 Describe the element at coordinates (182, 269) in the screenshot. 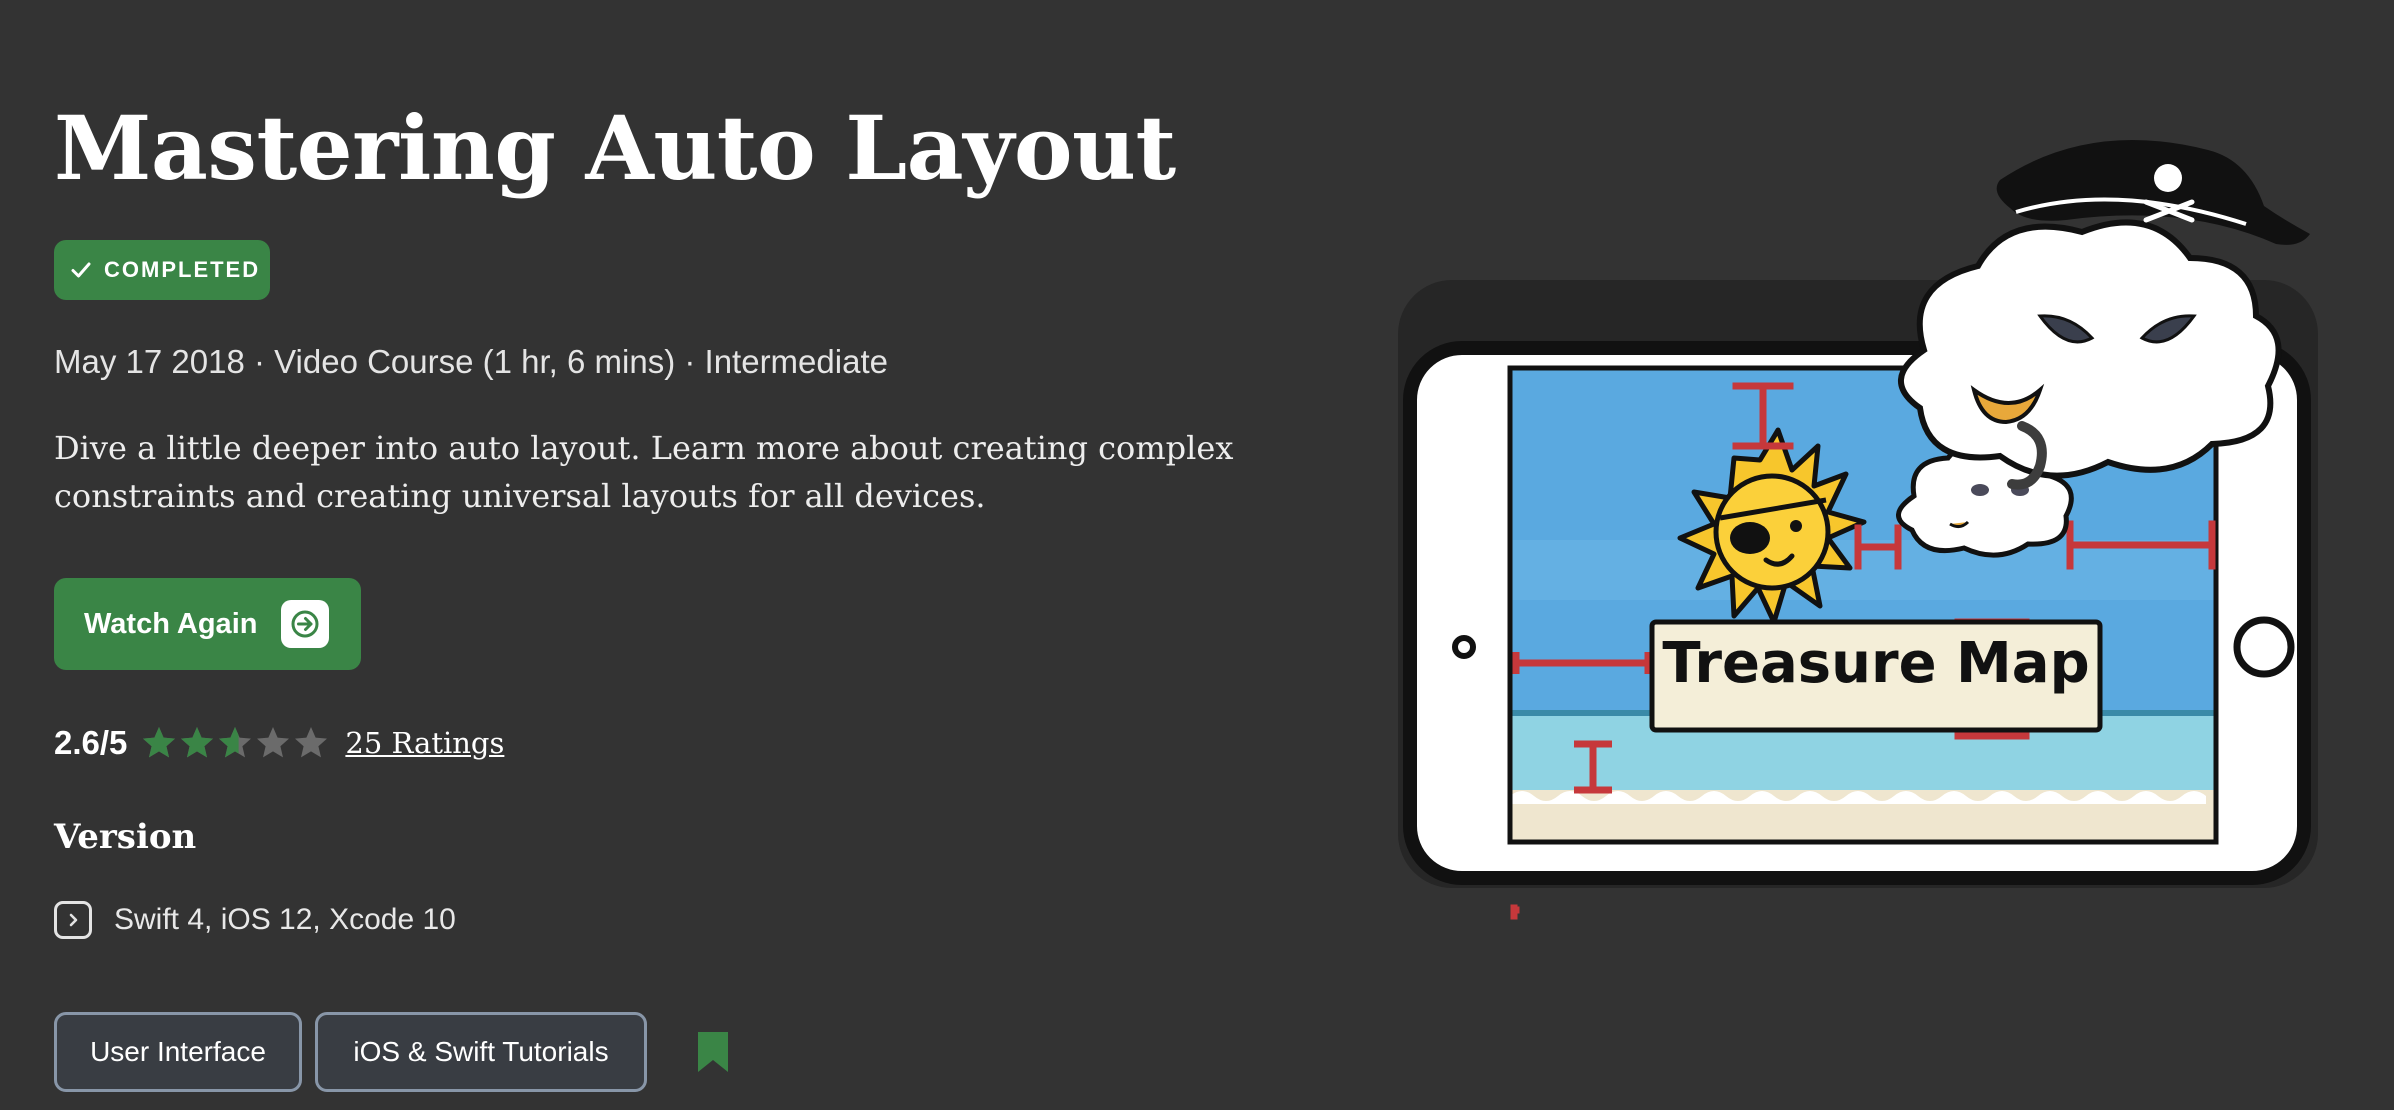

I see `completed-badge-label: COMPLETED` at that location.